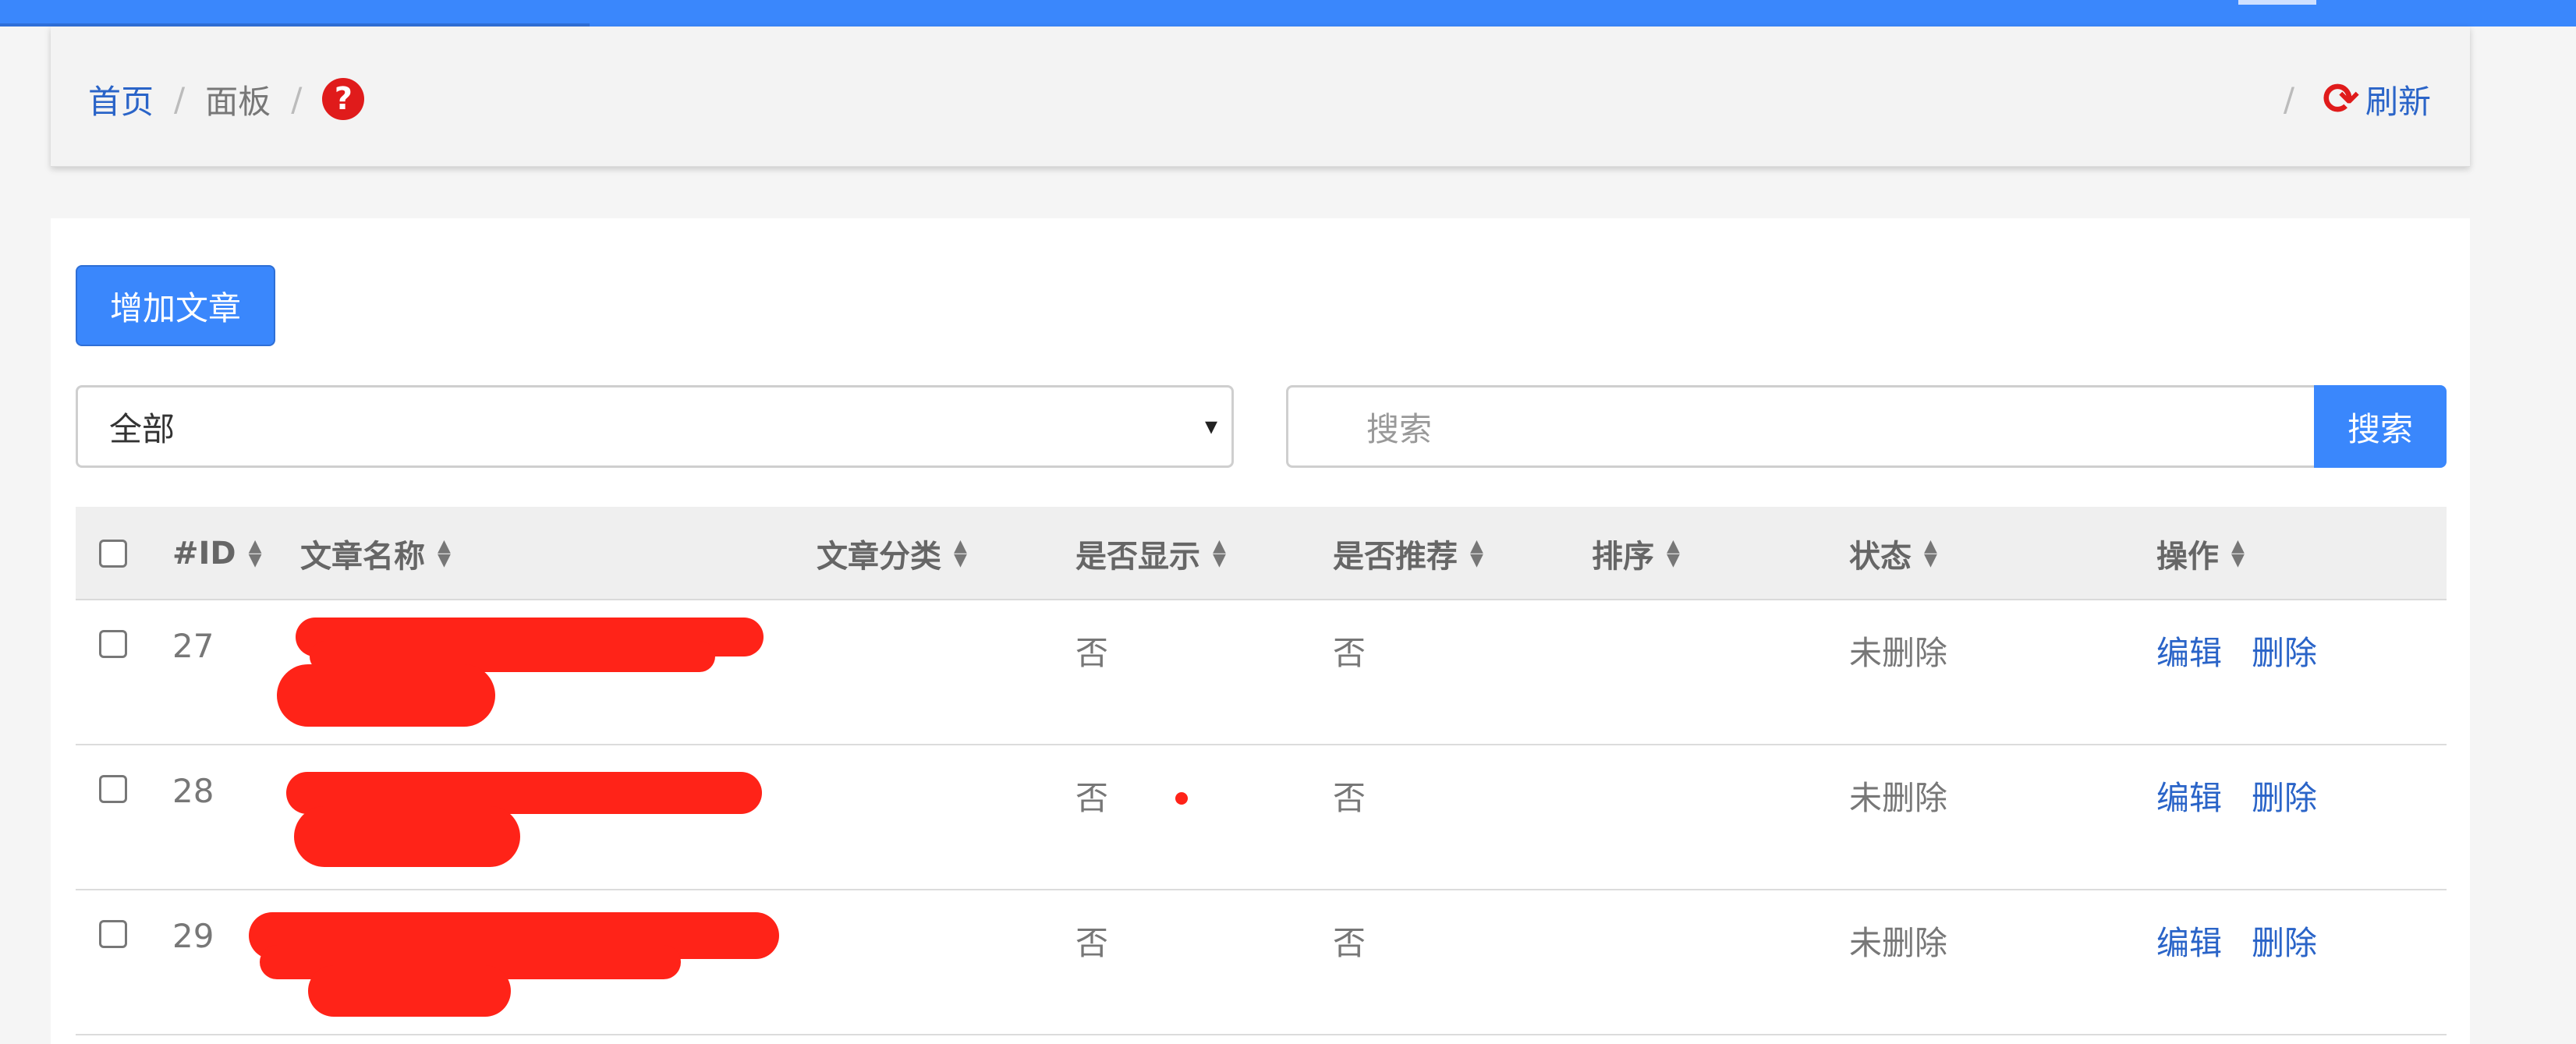 The width and height of the screenshot is (2576, 1044). I want to click on refresh-icon: ⟳, so click(2341, 99).